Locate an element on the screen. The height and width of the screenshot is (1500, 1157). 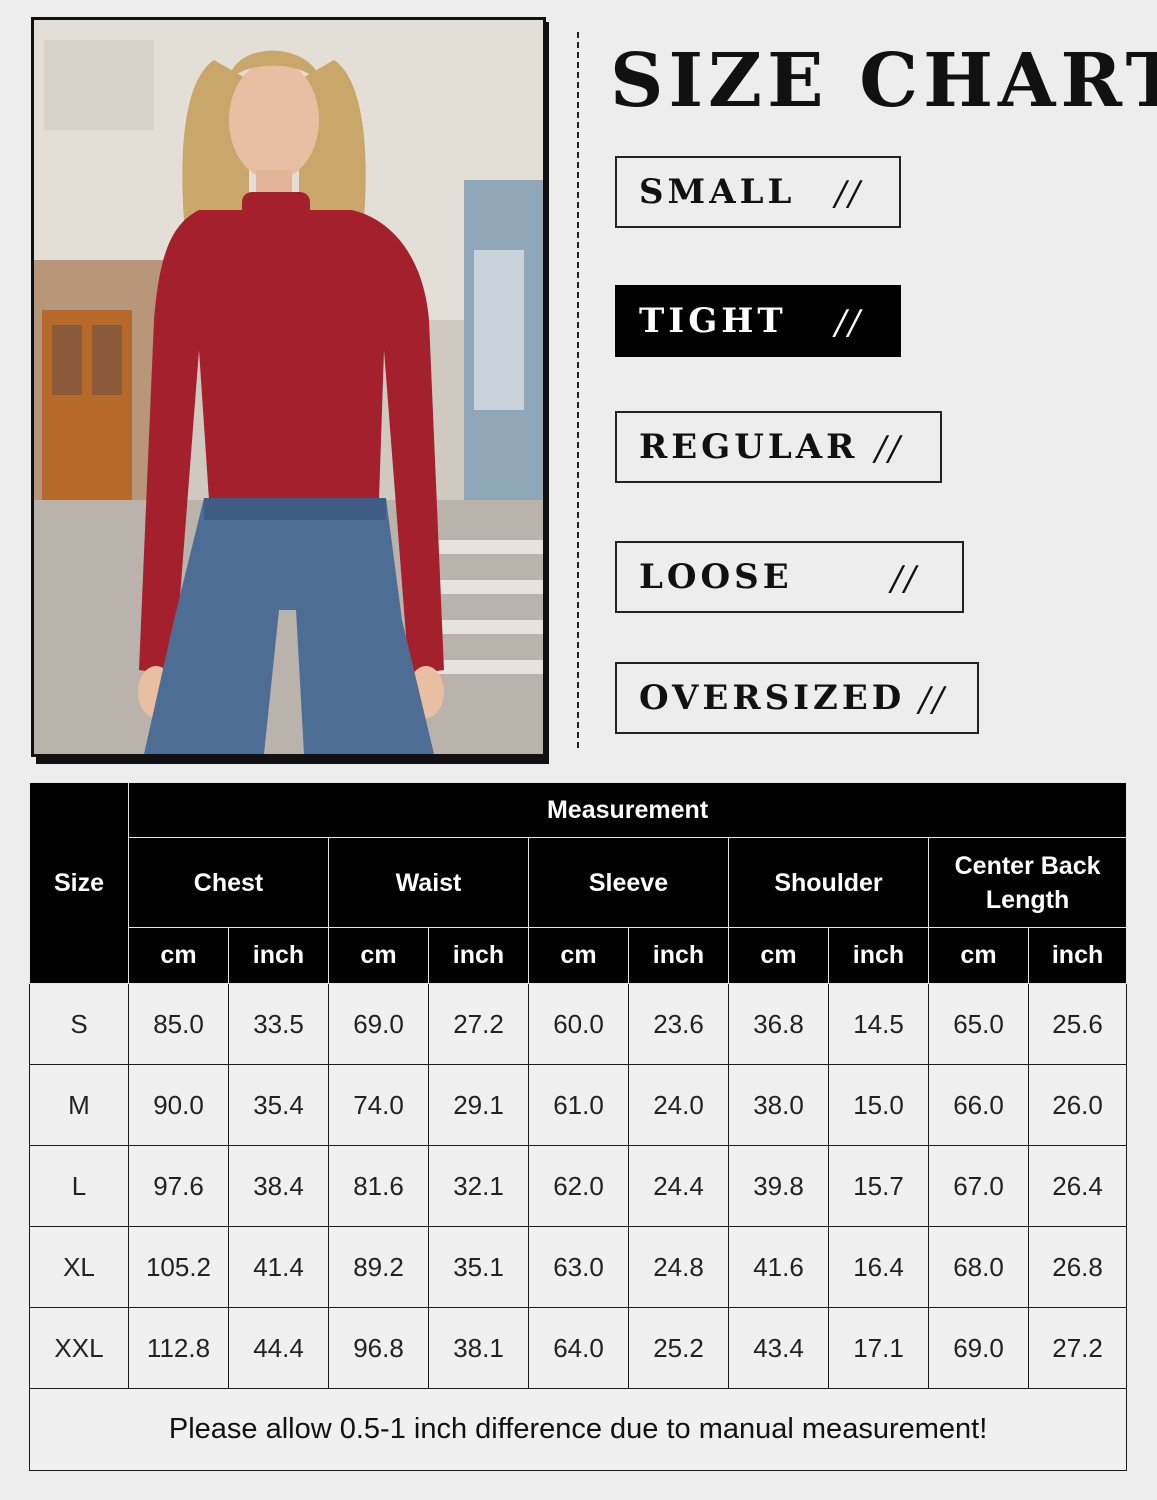
fit-option-regular: REGULAR // is located at coordinates (778, 447).